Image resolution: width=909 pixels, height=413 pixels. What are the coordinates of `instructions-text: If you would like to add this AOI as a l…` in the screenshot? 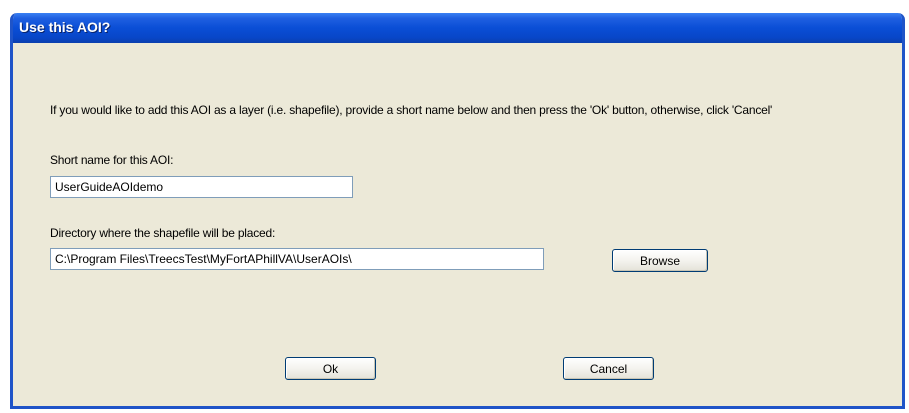 It's located at (411, 110).